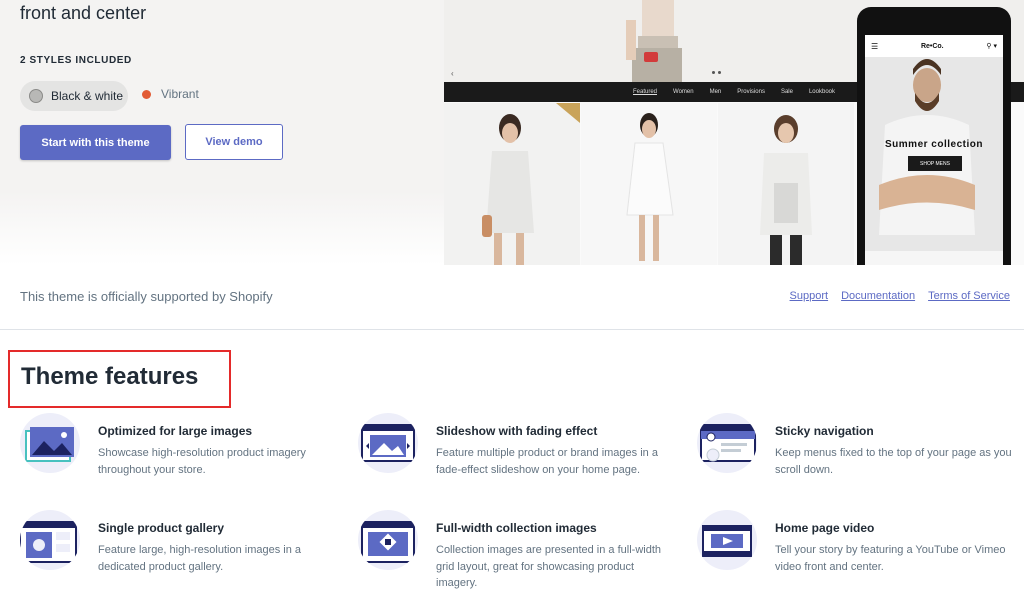  Describe the element at coordinates (388, 540) in the screenshot. I see `collection-images-icon` at that location.